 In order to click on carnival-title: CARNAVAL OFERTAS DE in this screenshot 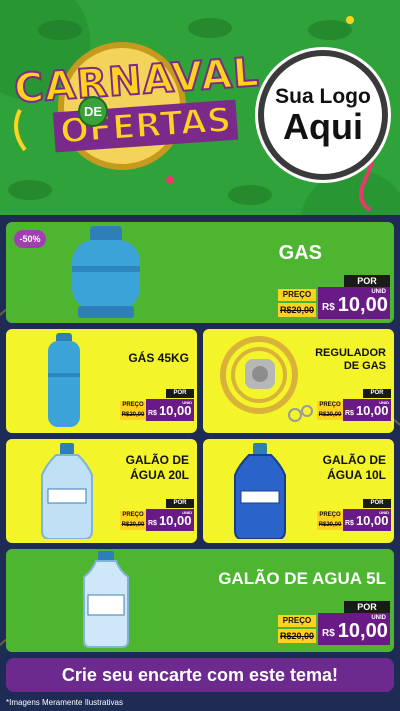, I will do `click(135, 103)`.